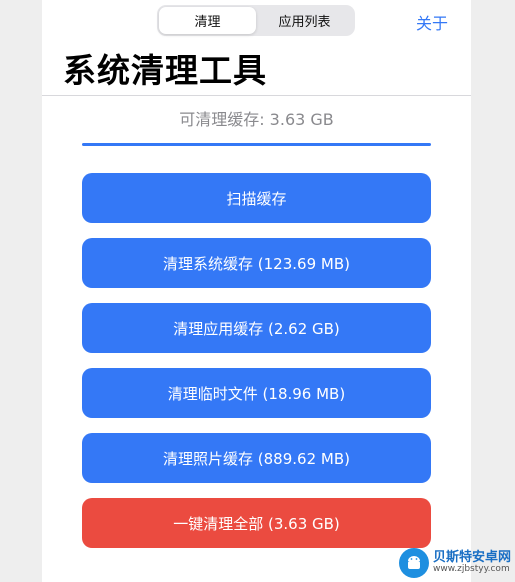 This screenshot has height=582, width=515. What do you see at coordinates (207, 20) in the screenshot?
I see `tab-clean: 清理` at bounding box center [207, 20].